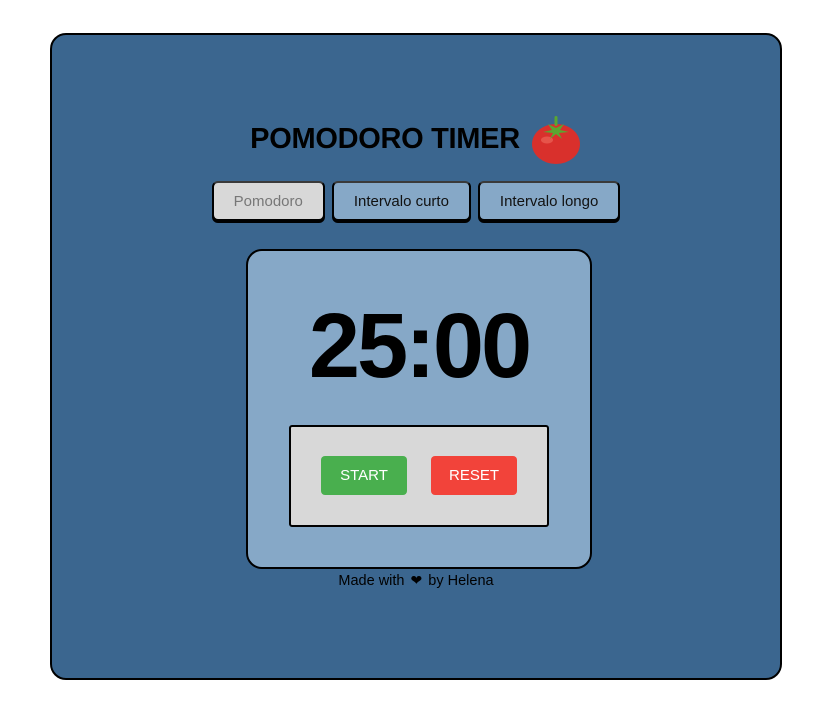 The height and width of the screenshot is (717, 834). I want to click on mode-tabs: Pomodoro Intervalo curto Intervalo longo, so click(416, 201).